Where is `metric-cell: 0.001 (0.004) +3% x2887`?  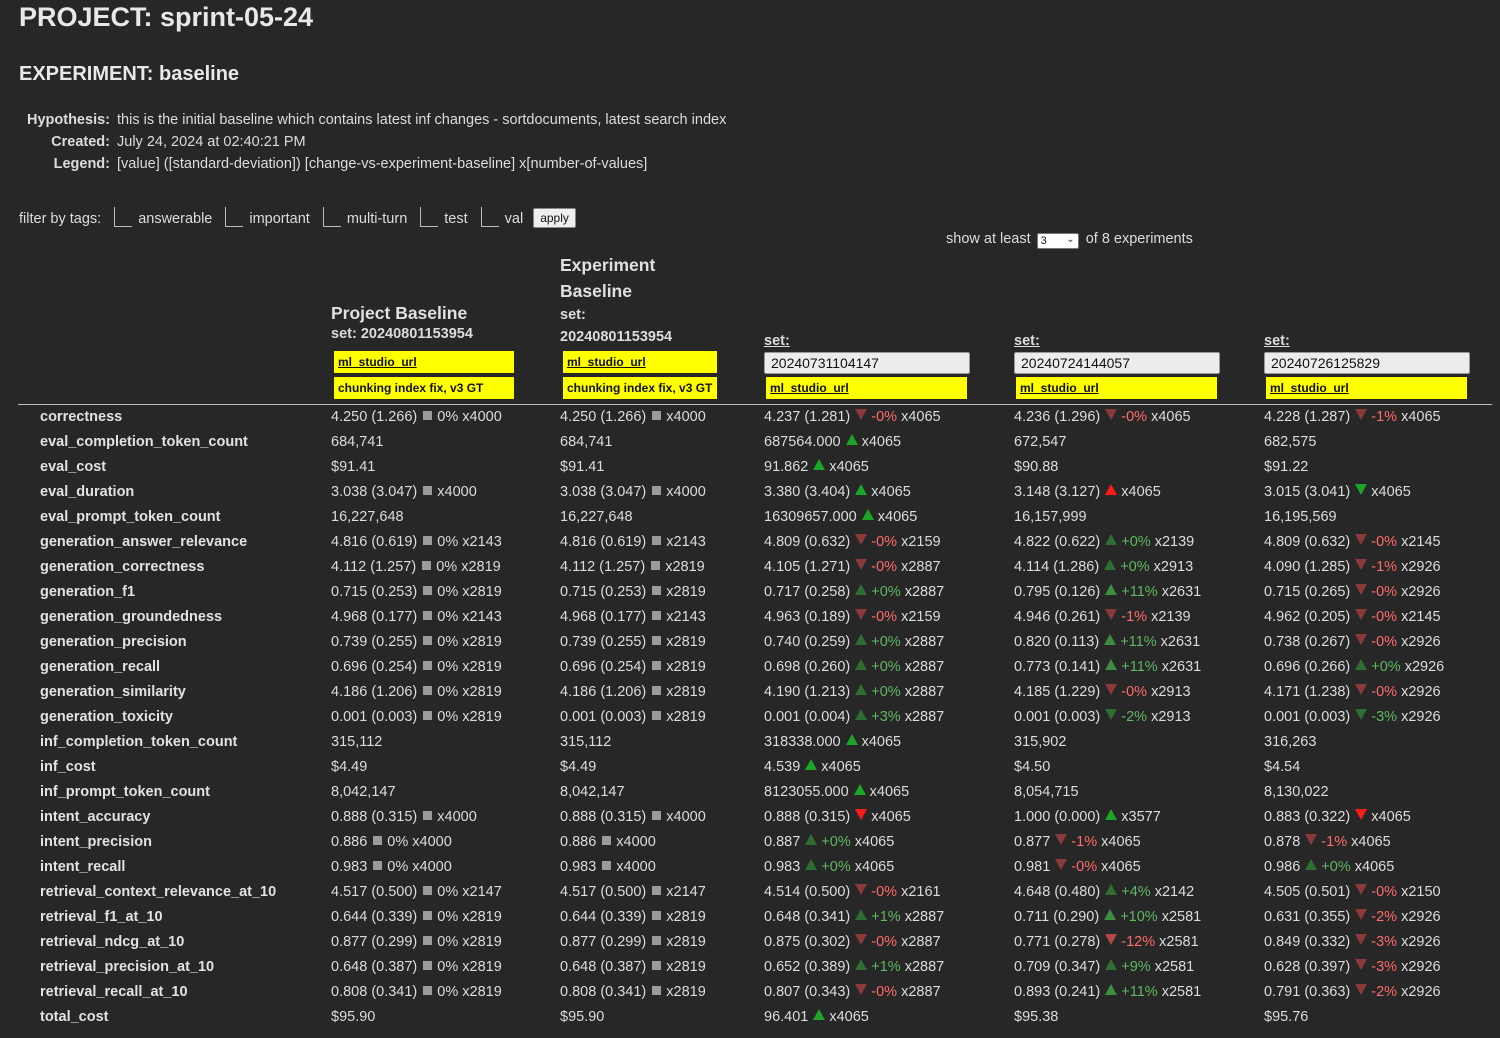
metric-cell: 0.001 (0.004) +3% x2887 is located at coordinates (854, 717).